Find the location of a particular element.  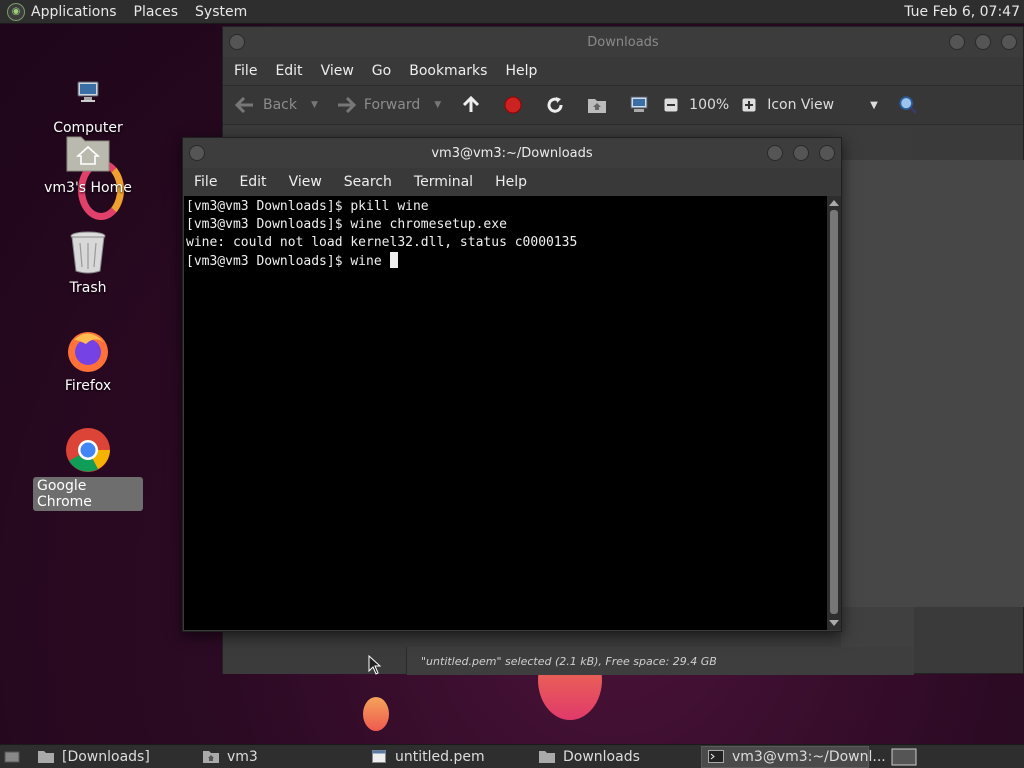

scroll-up-icon is located at coordinates (834, 203).